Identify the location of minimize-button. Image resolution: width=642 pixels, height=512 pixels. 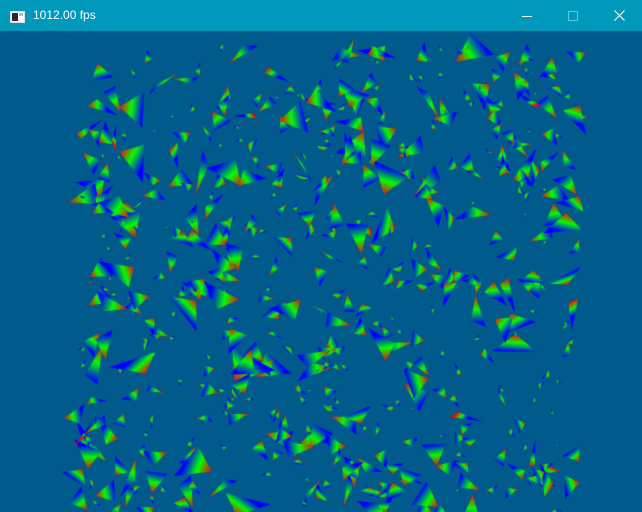
(527, 15).